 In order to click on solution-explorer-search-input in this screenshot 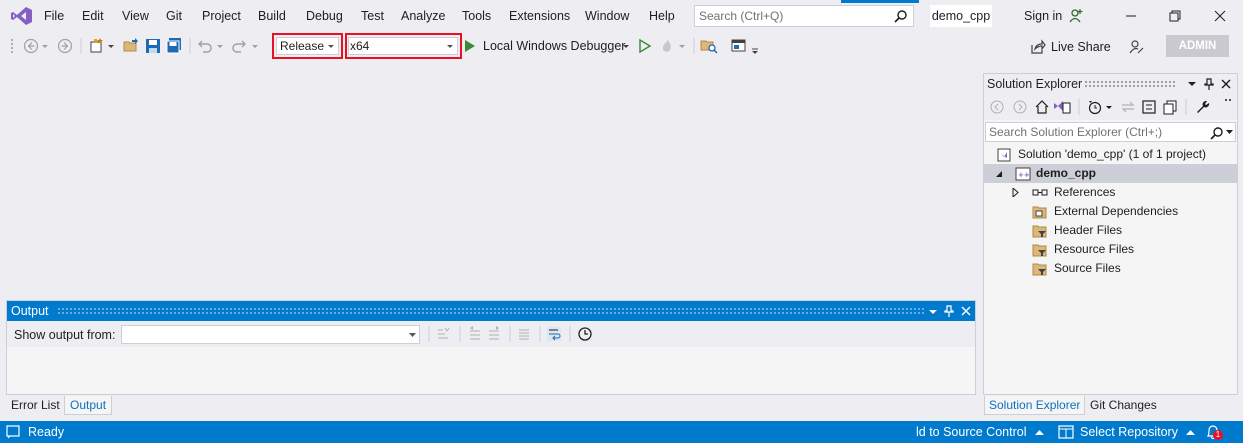, I will do `click(1096, 132)`.